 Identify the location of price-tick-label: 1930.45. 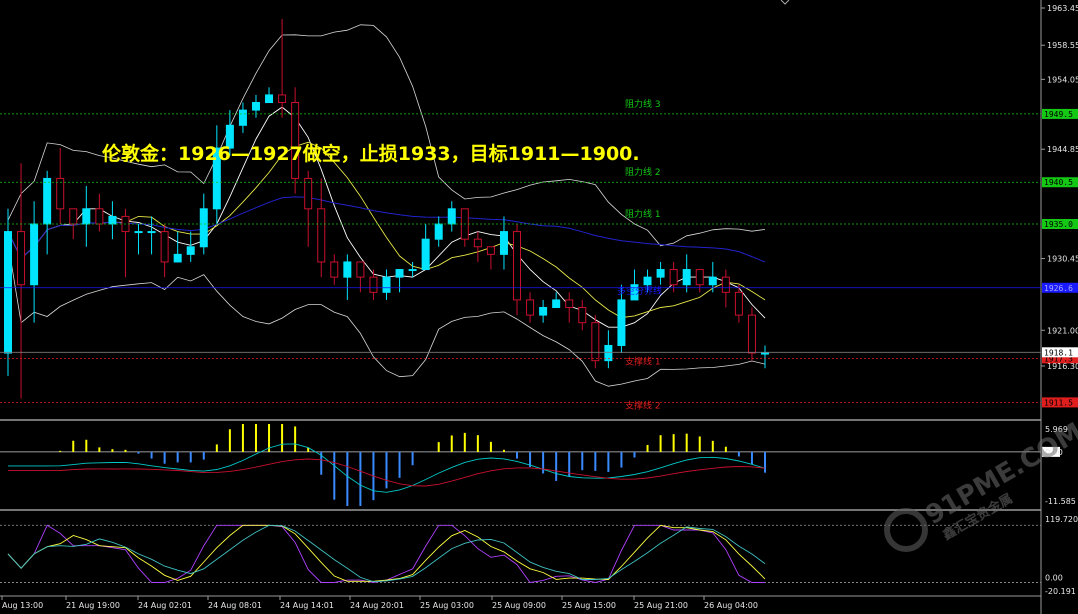
(1062, 259).